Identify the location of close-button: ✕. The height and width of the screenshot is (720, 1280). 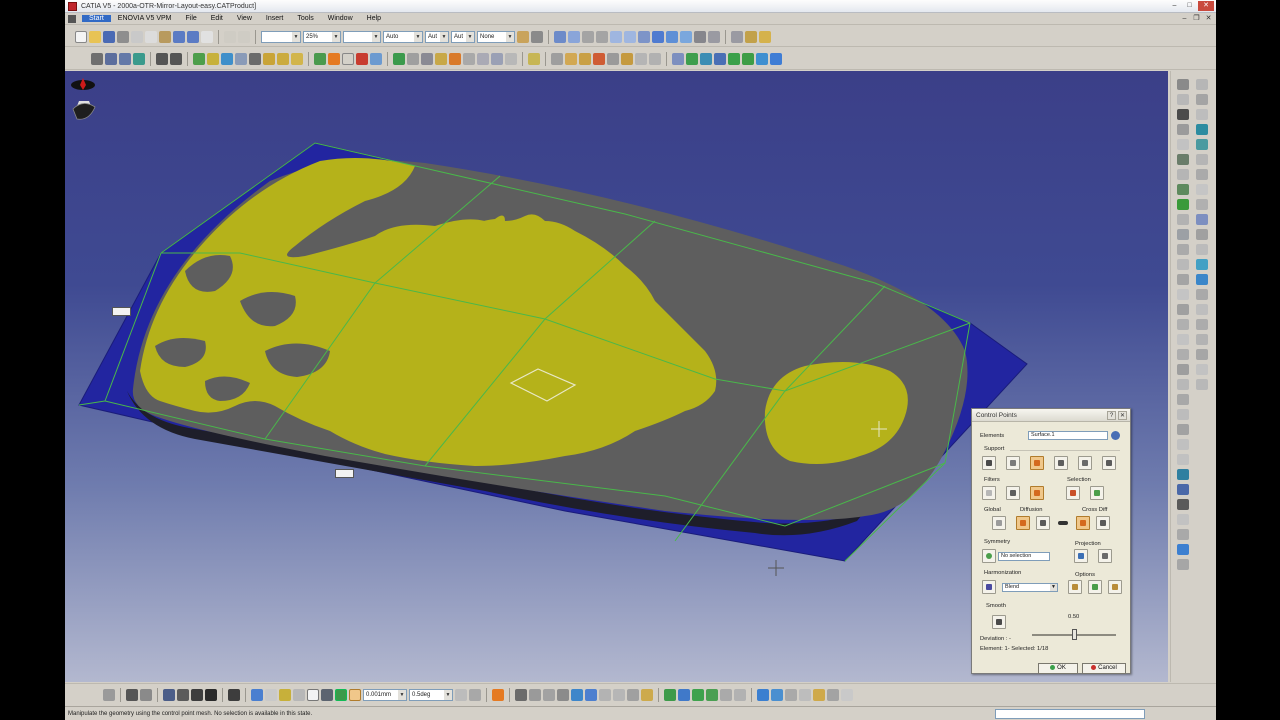
(1206, 6).